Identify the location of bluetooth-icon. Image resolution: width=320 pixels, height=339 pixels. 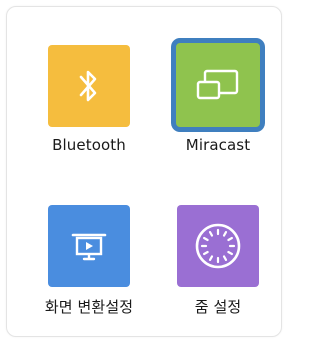
(88, 86).